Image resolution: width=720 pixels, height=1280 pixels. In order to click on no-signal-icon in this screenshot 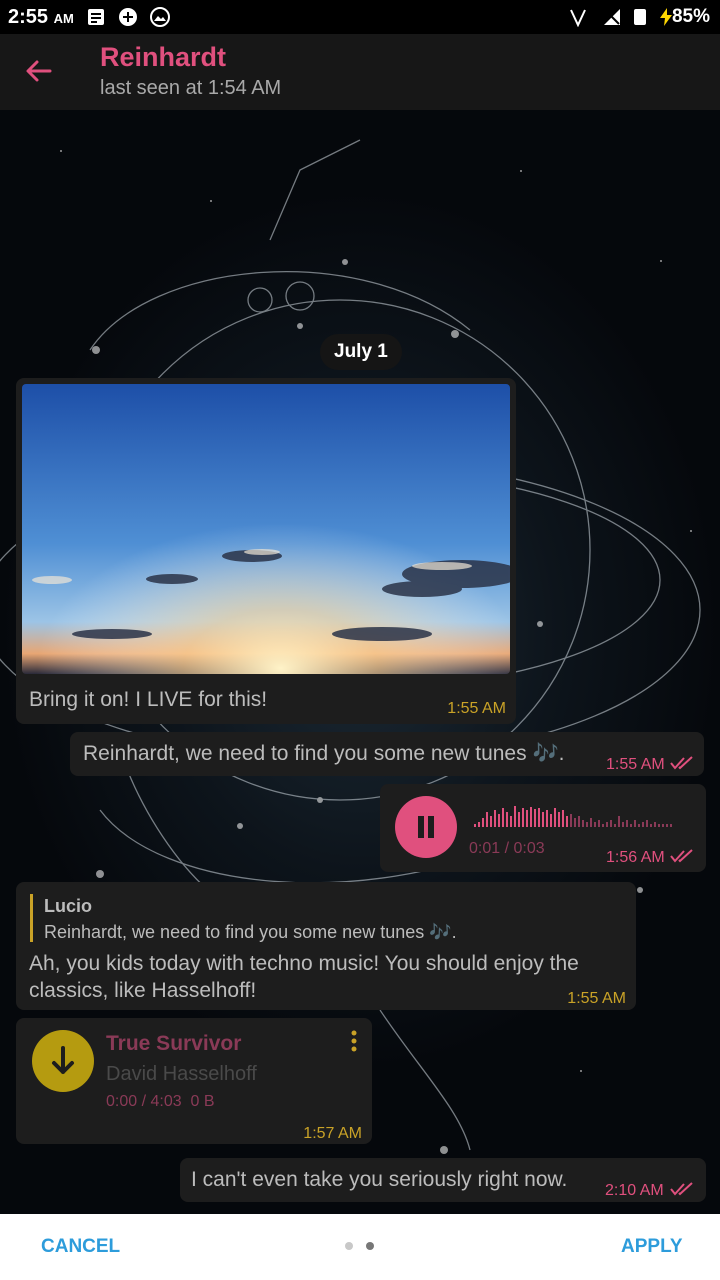, I will do `click(612, 17)`.